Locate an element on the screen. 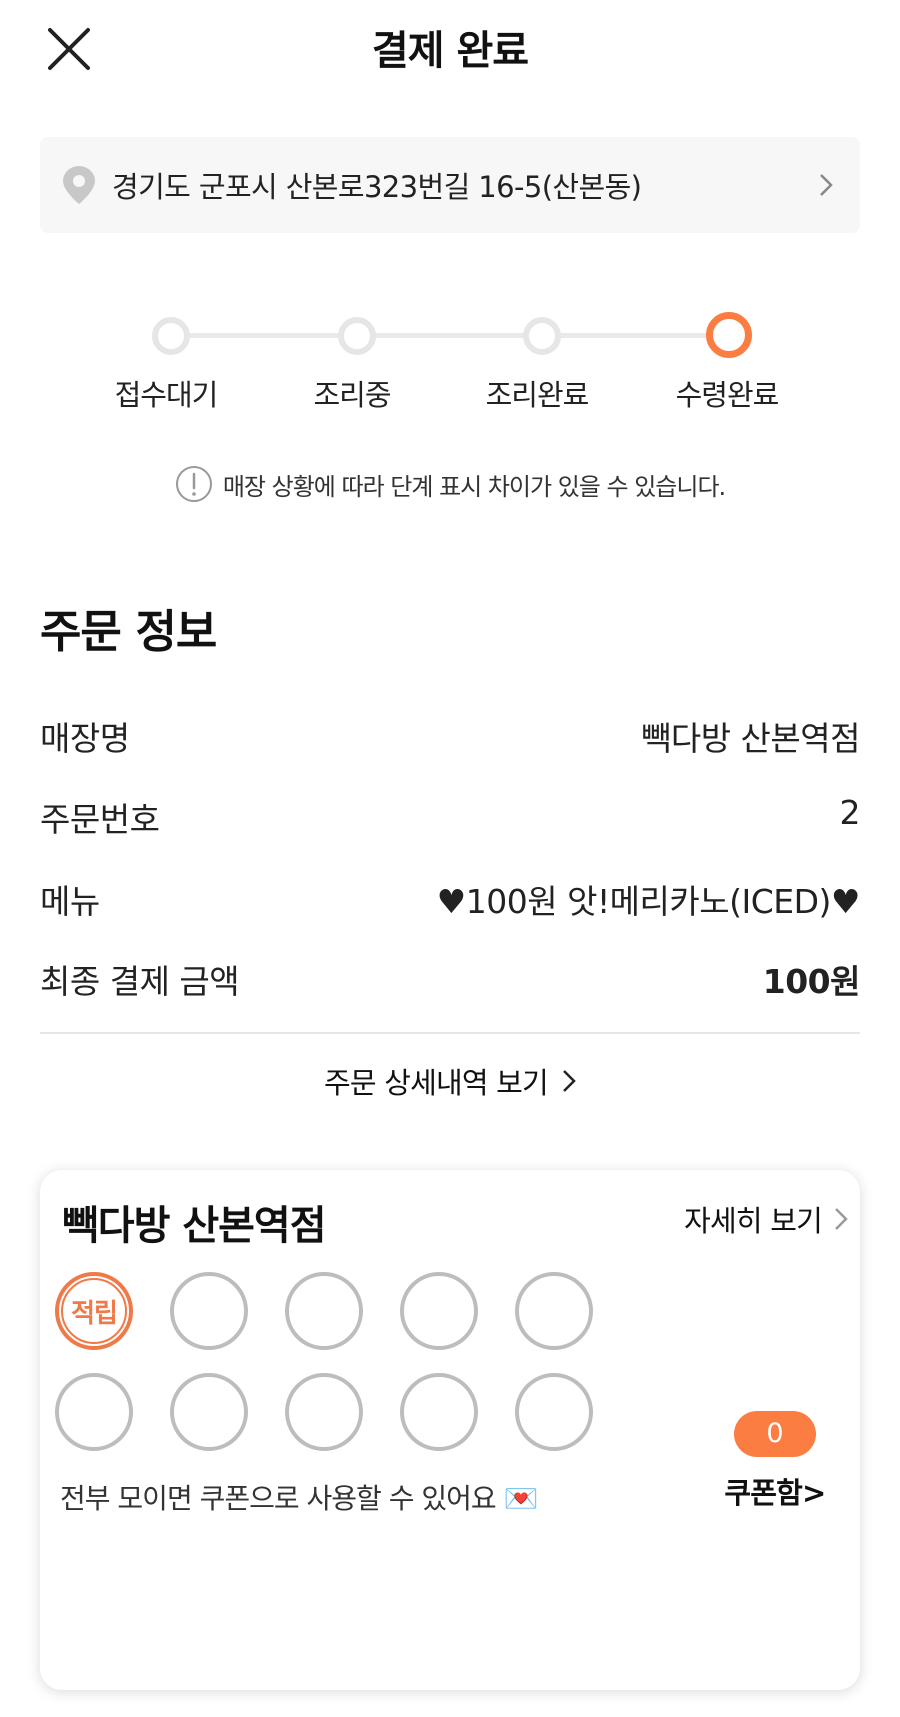 The height and width of the screenshot is (1717, 900). total-amount-value: 100원 is located at coordinates (811, 981).